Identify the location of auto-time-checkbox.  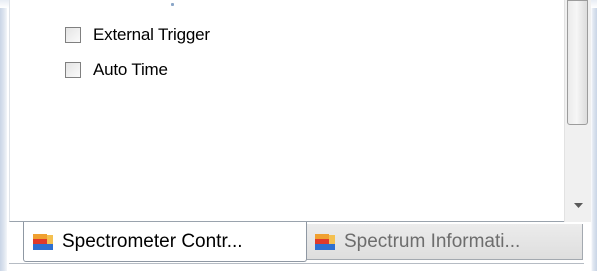
(73, 70).